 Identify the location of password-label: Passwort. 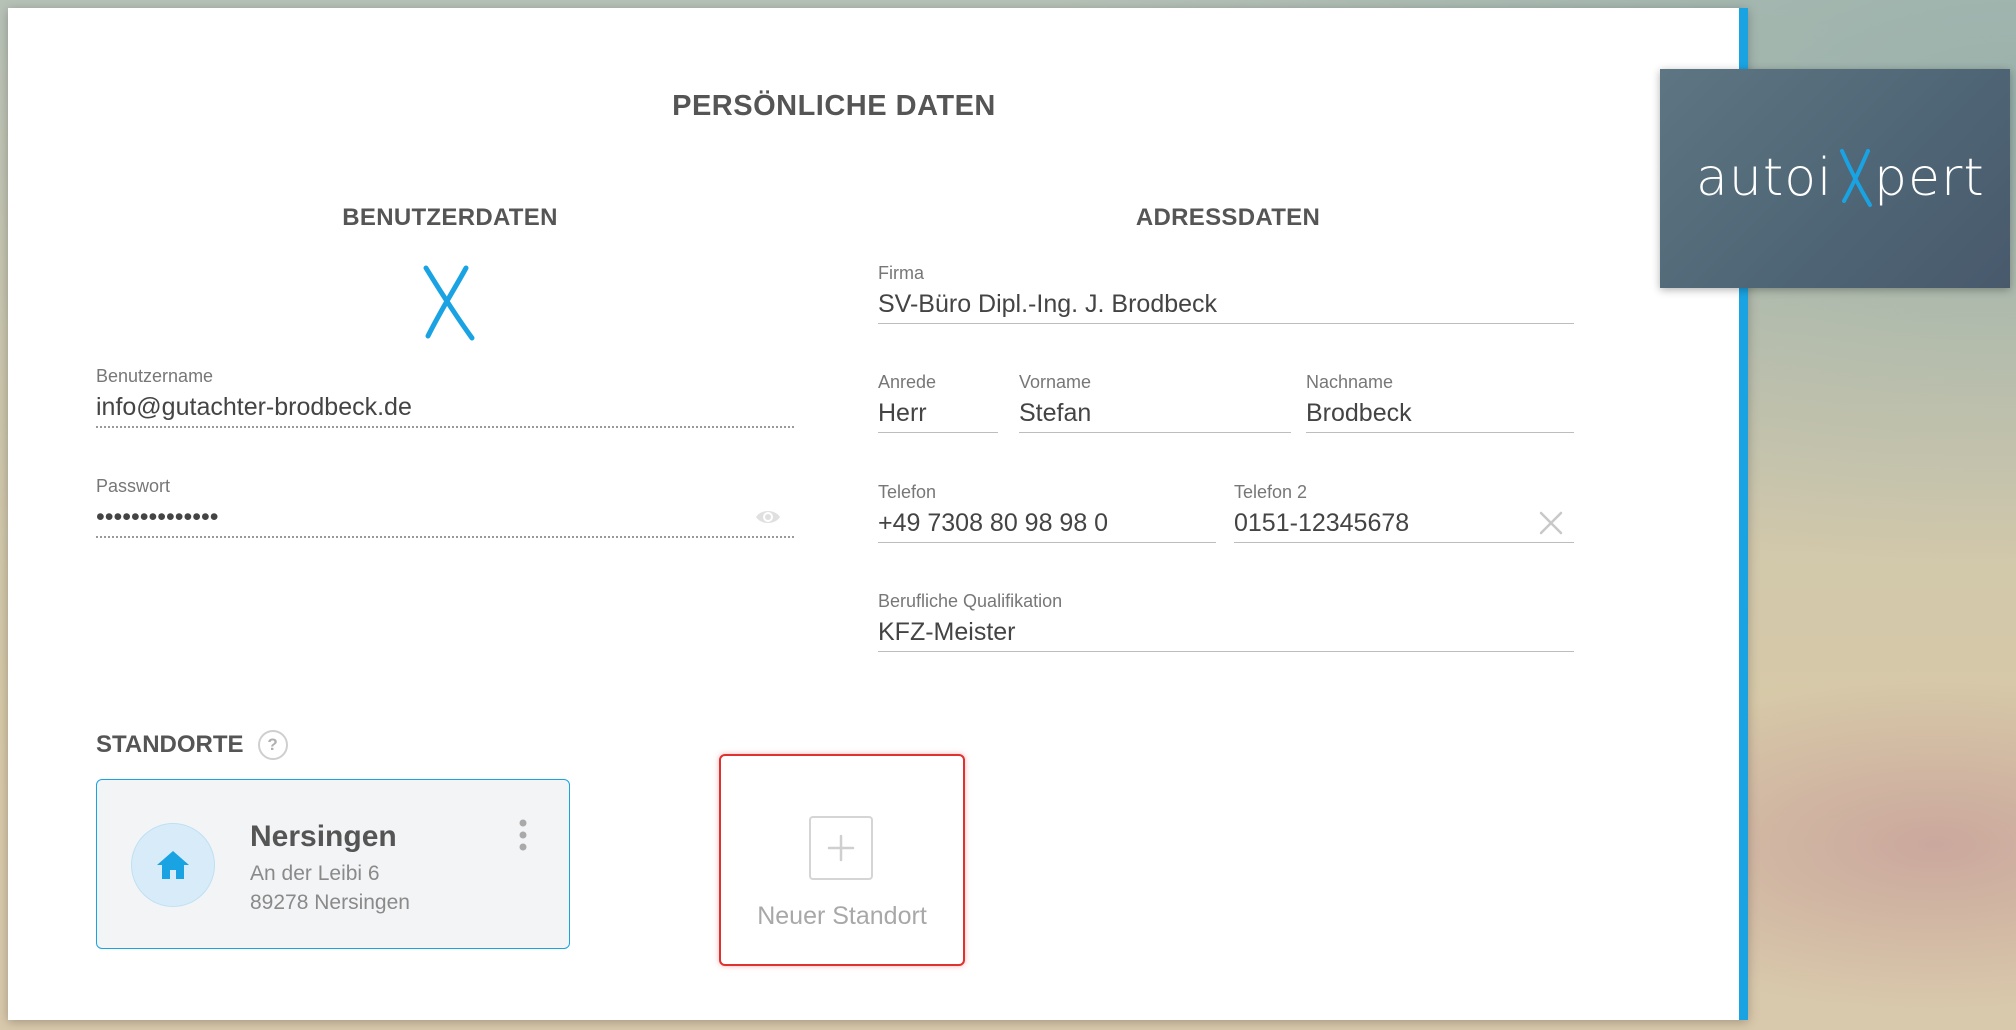
(133, 486).